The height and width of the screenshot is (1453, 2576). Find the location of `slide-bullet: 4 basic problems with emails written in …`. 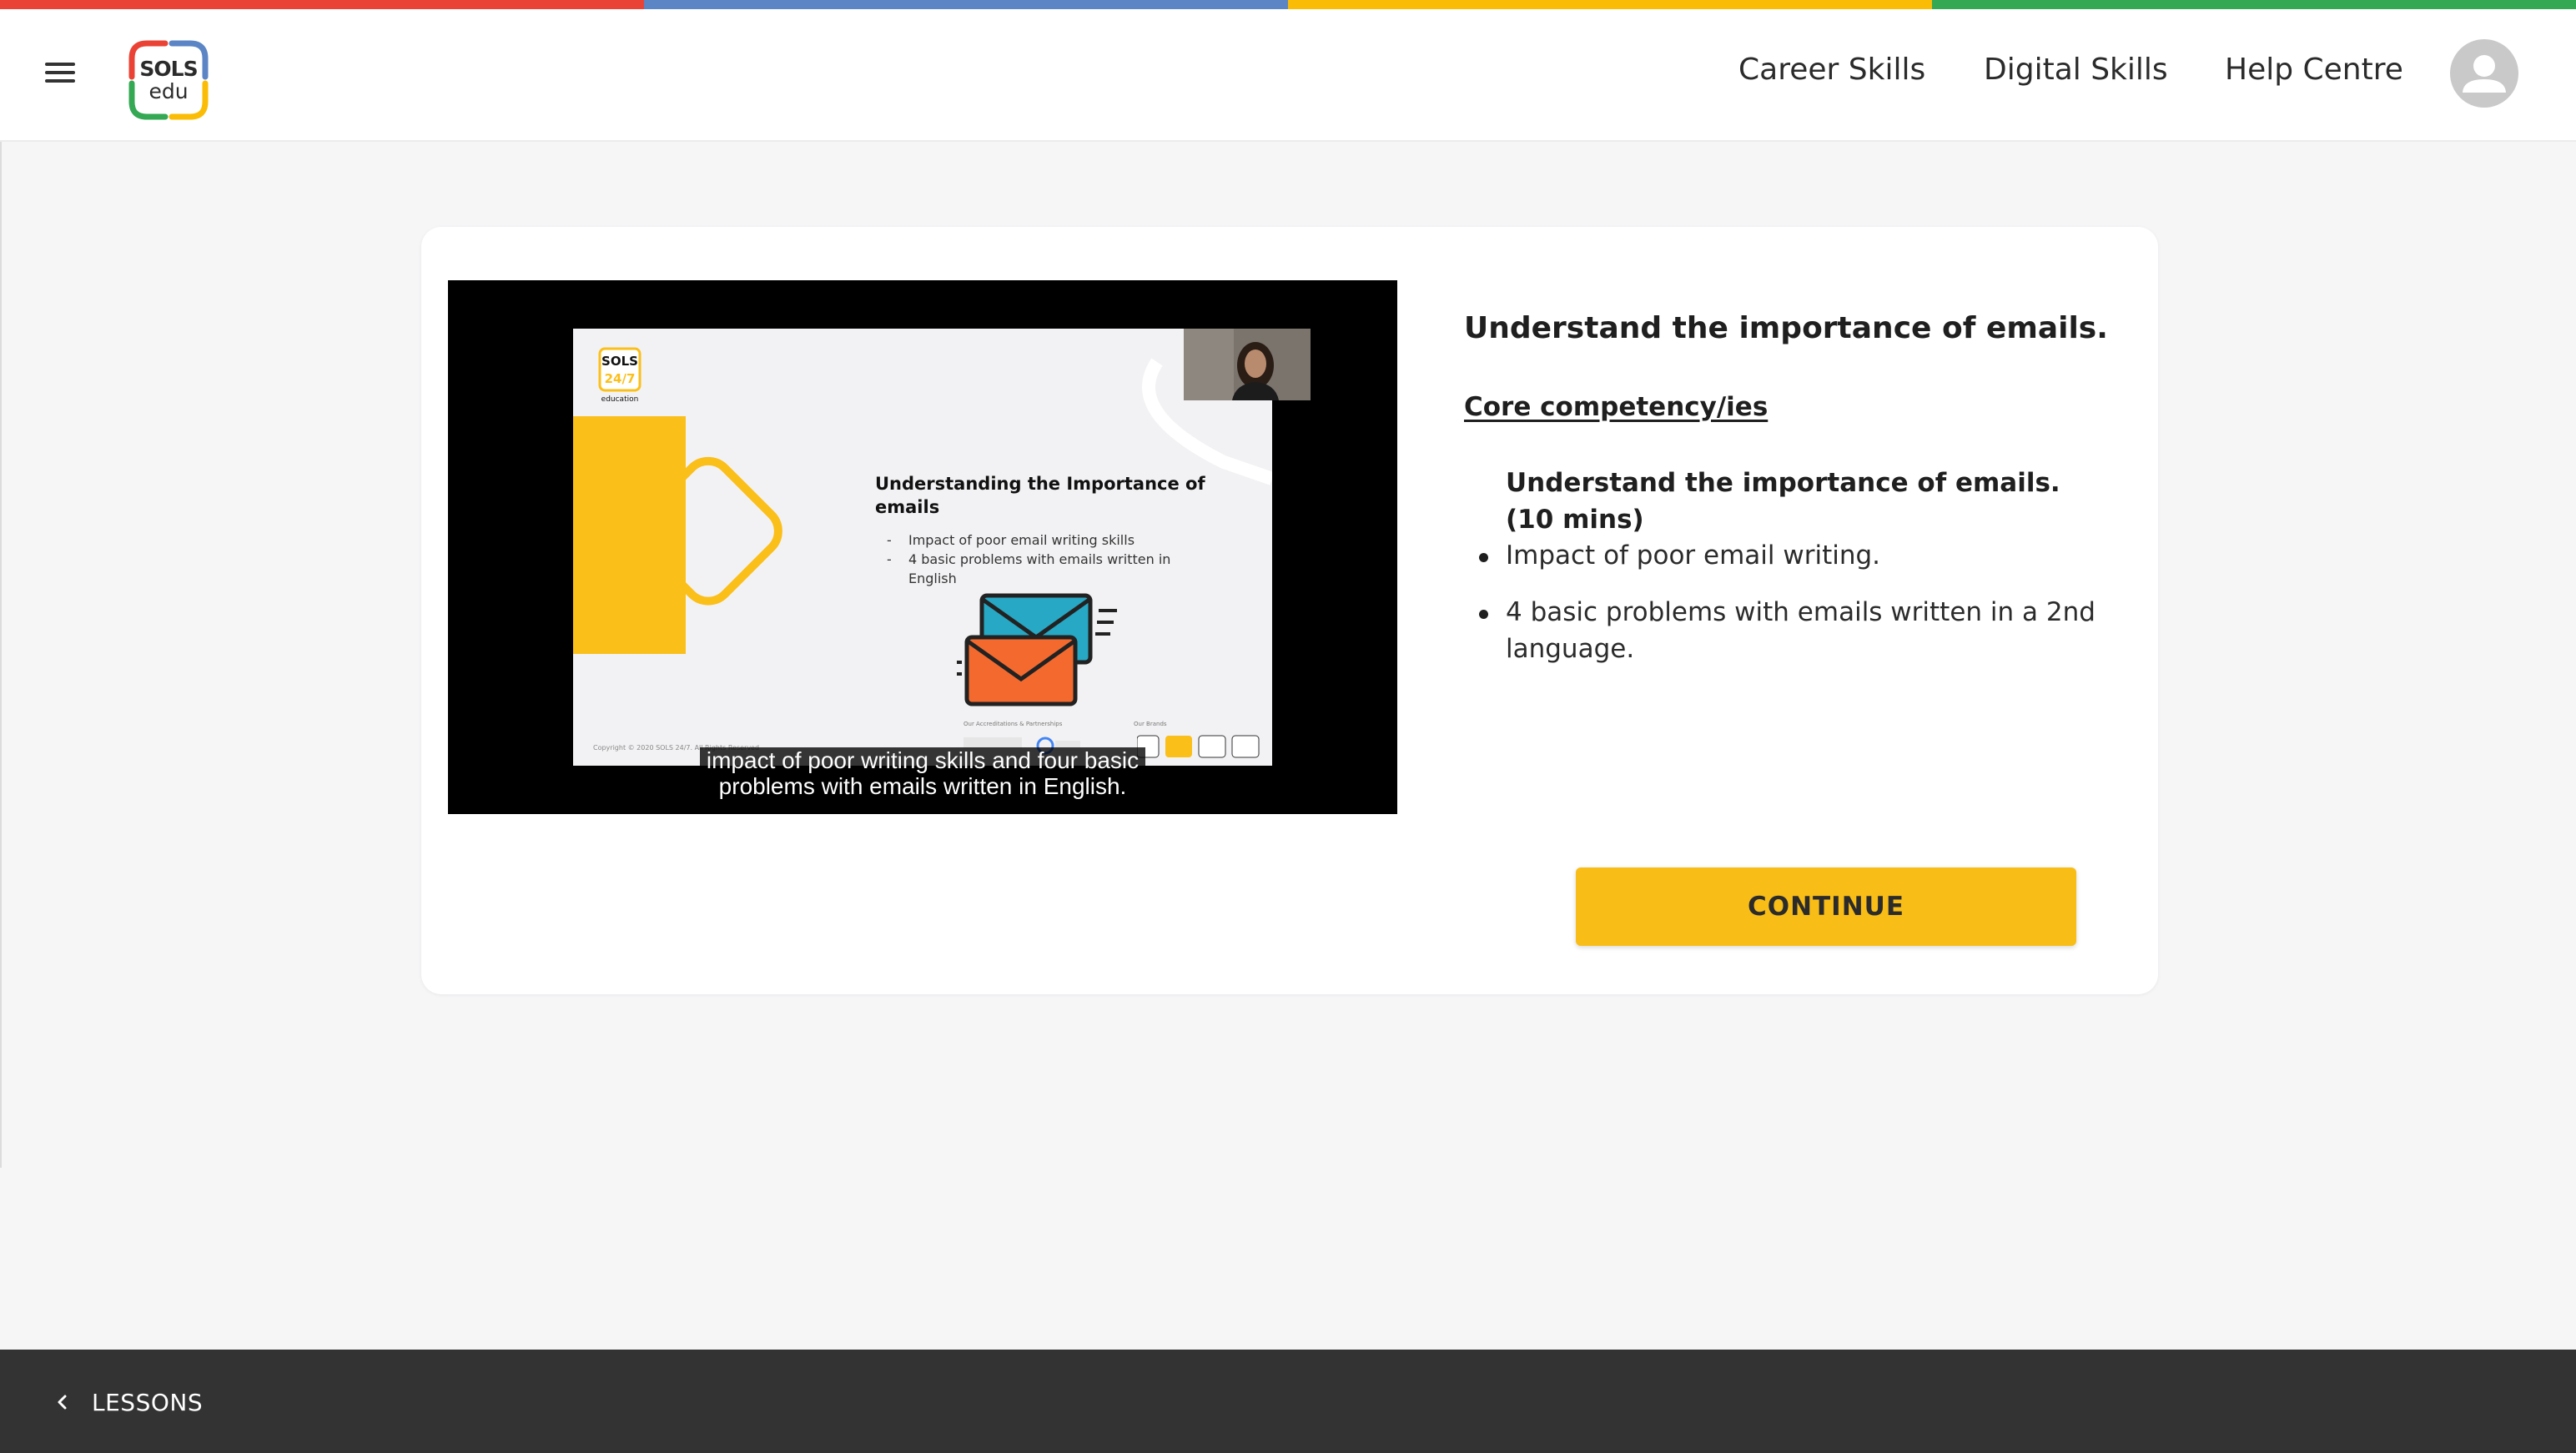

slide-bullet: 4 basic problems with emails written in … is located at coordinates (1053, 569).